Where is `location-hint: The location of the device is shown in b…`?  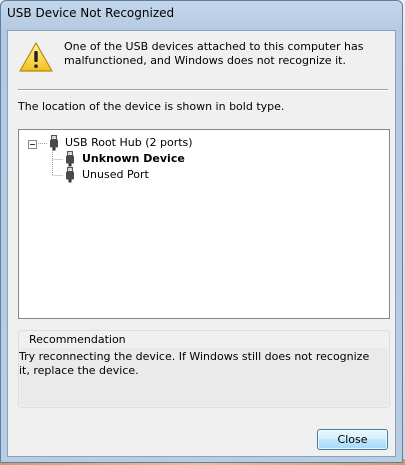
location-hint: The location of the device is shown in b… is located at coordinates (151, 106).